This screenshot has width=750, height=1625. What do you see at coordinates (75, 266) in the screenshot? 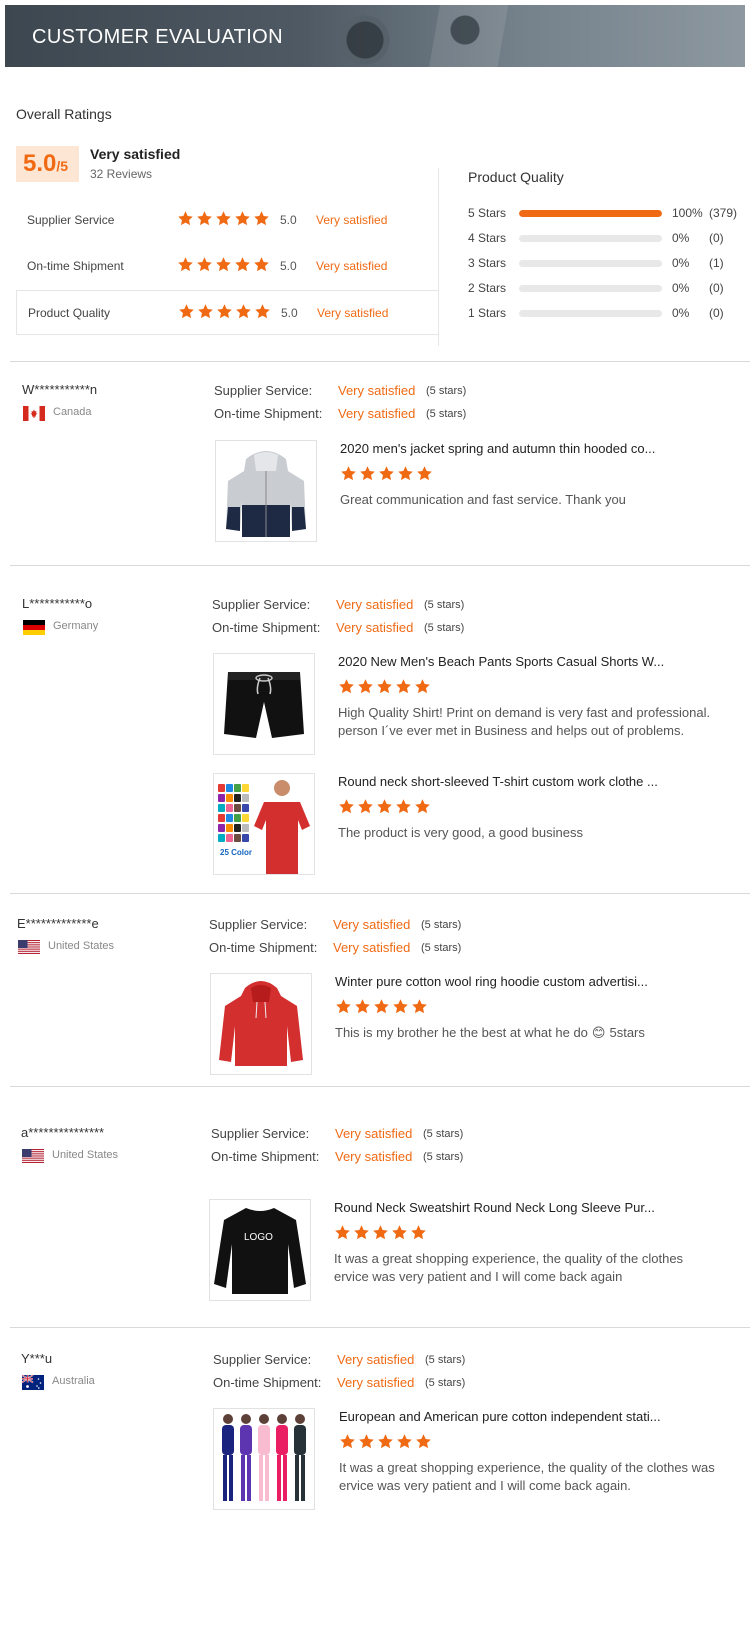
I see `rating-label: On-time Shipment` at bounding box center [75, 266].